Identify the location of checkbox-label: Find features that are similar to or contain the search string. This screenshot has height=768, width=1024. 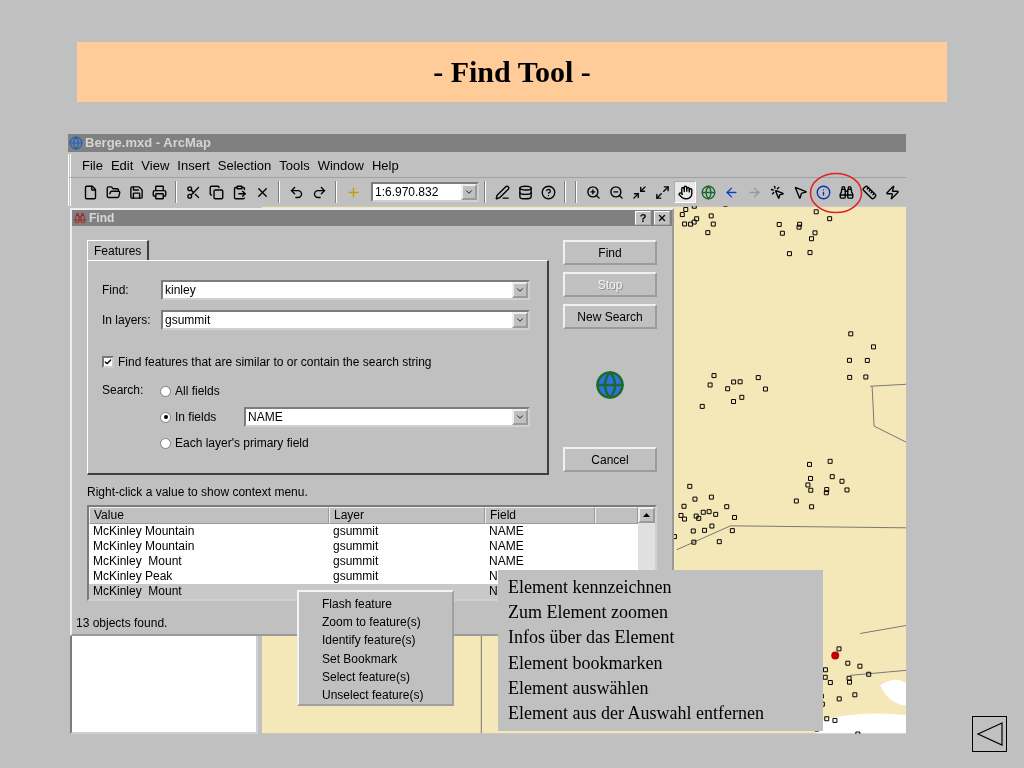
(275, 362).